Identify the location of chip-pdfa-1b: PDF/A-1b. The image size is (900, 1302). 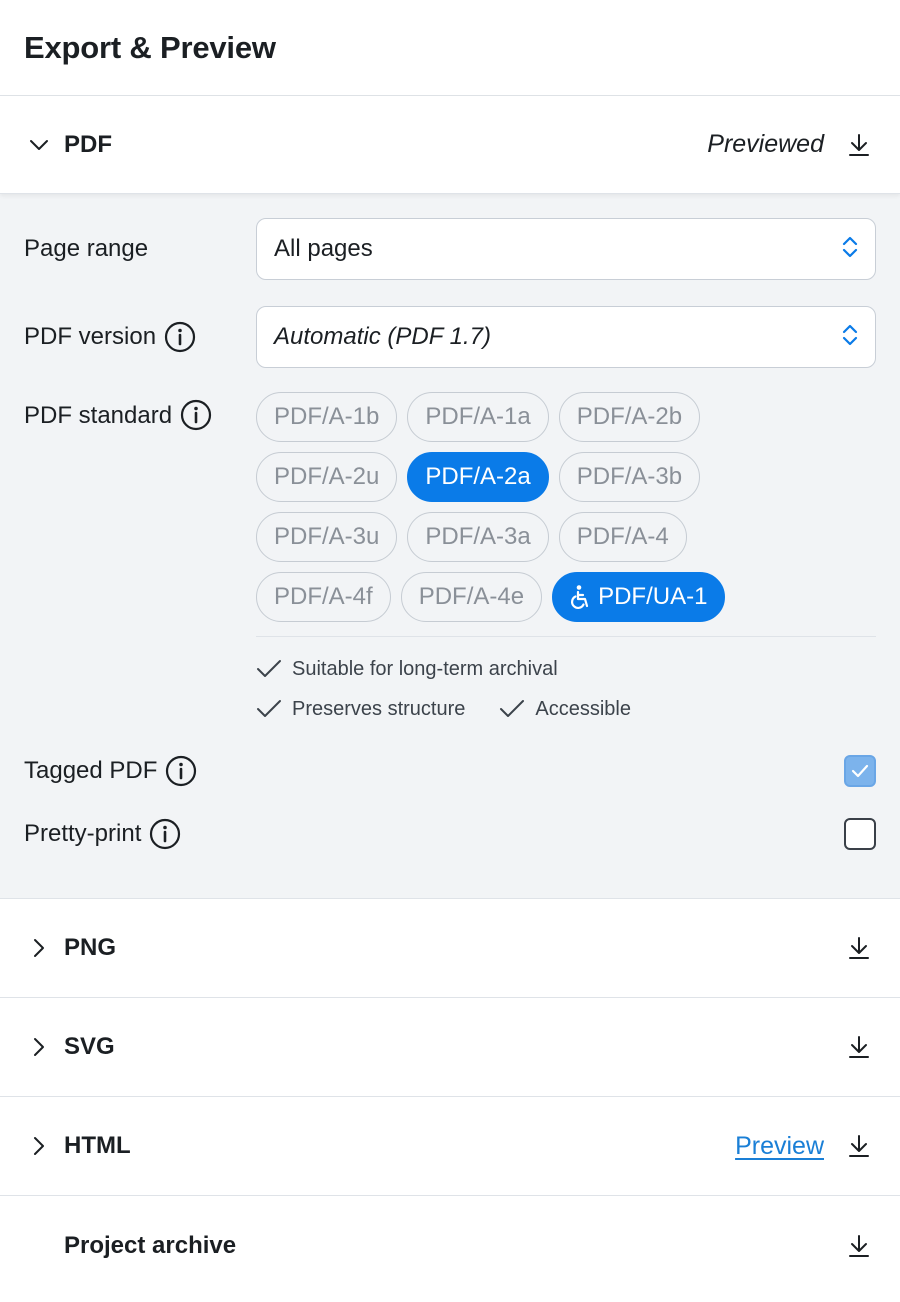
(327, 417).